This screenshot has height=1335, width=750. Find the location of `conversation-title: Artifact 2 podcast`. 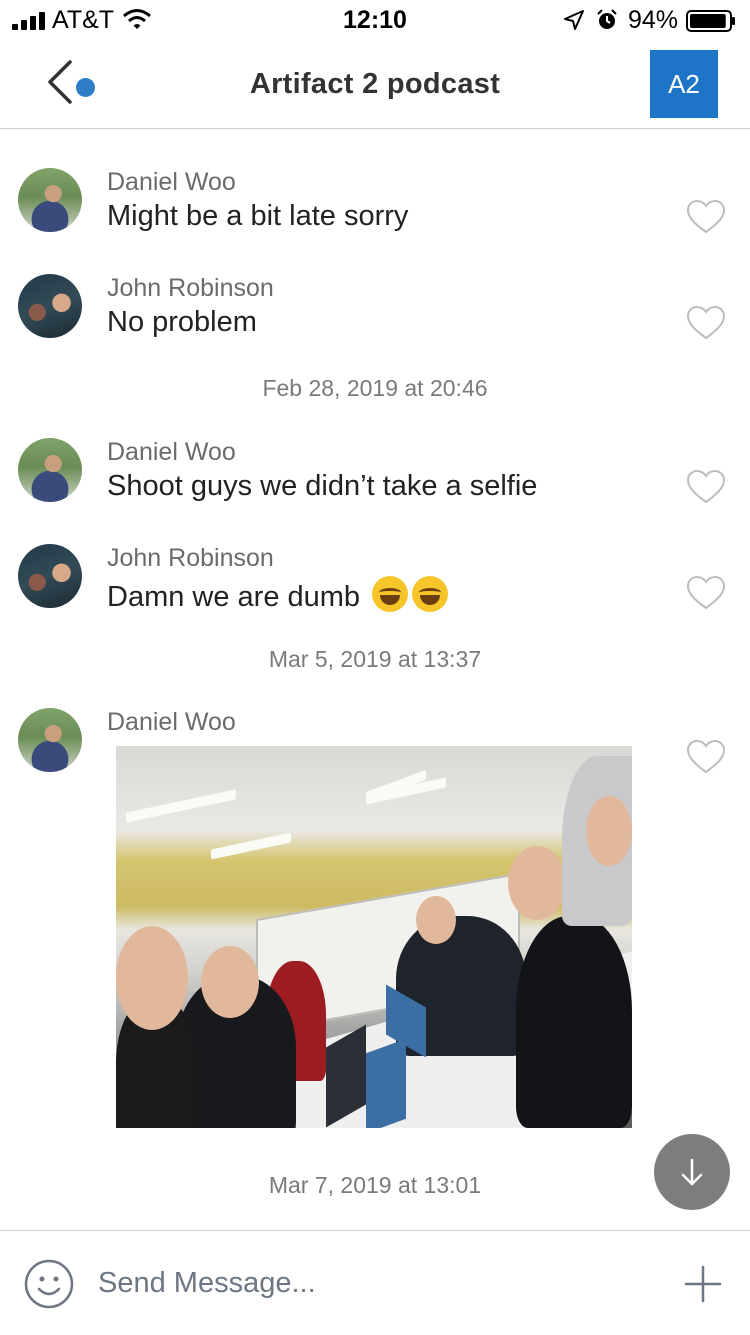

conversation-title: Artifact 2 podcast is located at coordinates (375, 84).